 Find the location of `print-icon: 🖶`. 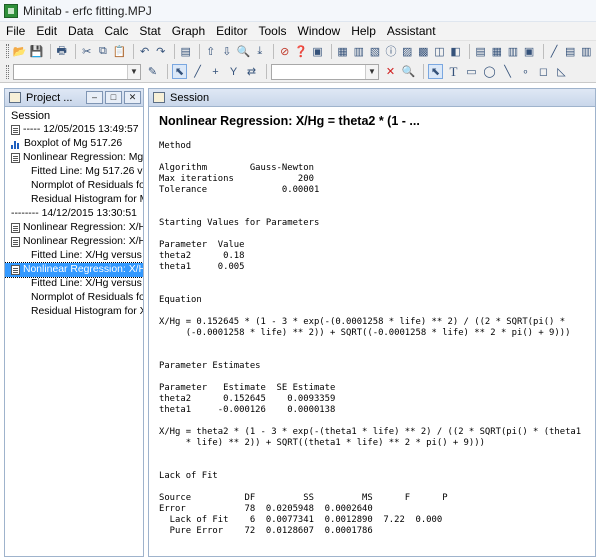

print-icon: 🖶 is located at coordinates (61, 51).